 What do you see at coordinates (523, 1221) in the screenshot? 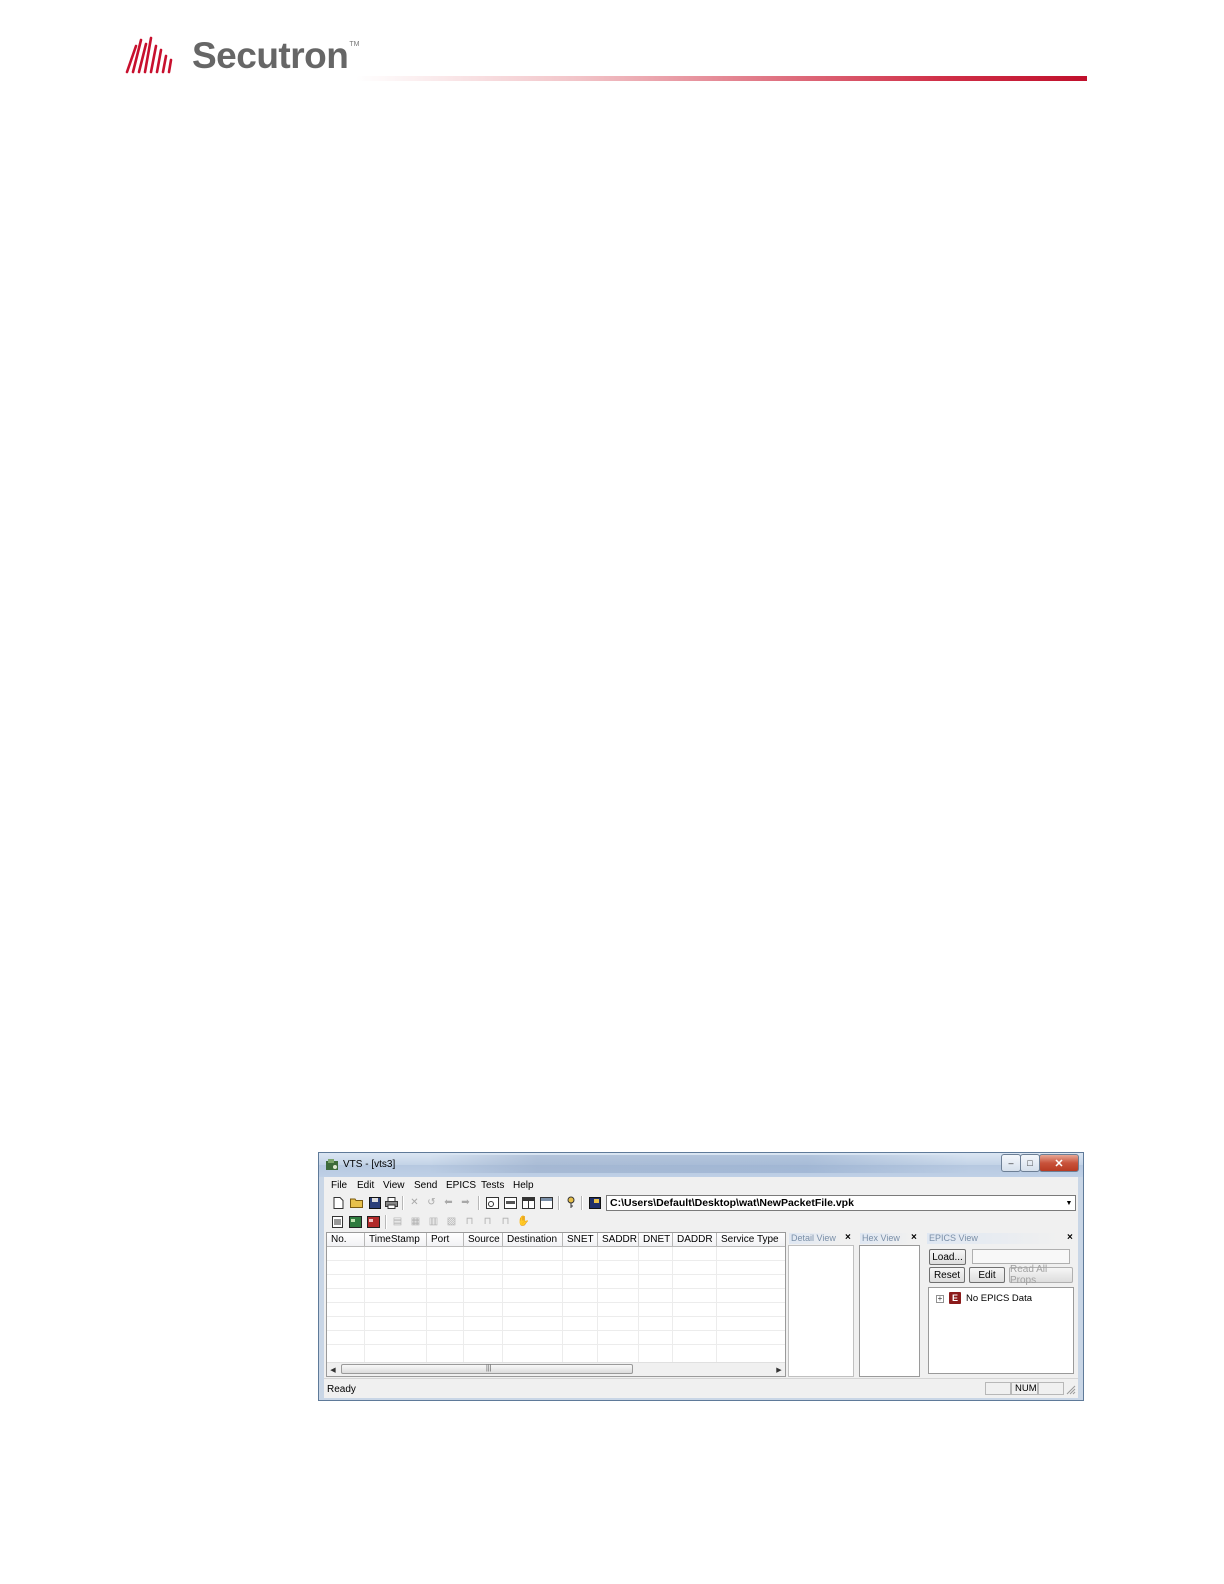
I see `hand-icon: ✋` at bounding box center [523, 1221].